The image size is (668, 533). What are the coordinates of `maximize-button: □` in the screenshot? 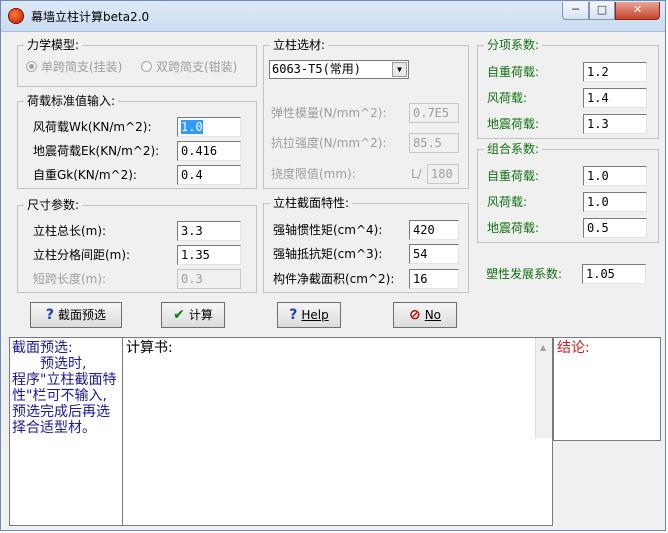 It's located at (602, 11).